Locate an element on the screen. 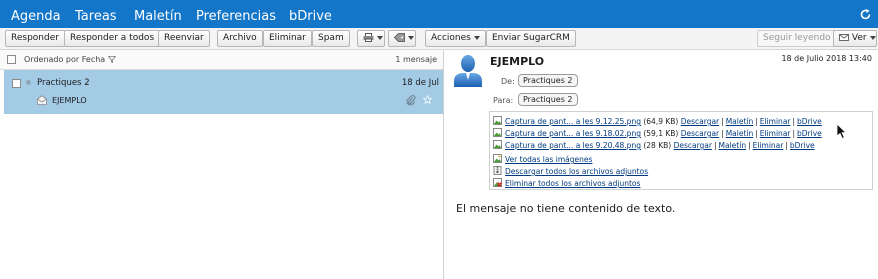 Image resolution: width=878 pixels, height=279 pixels. attachment-size: (28 KB) is located at coordinates (657, 145).